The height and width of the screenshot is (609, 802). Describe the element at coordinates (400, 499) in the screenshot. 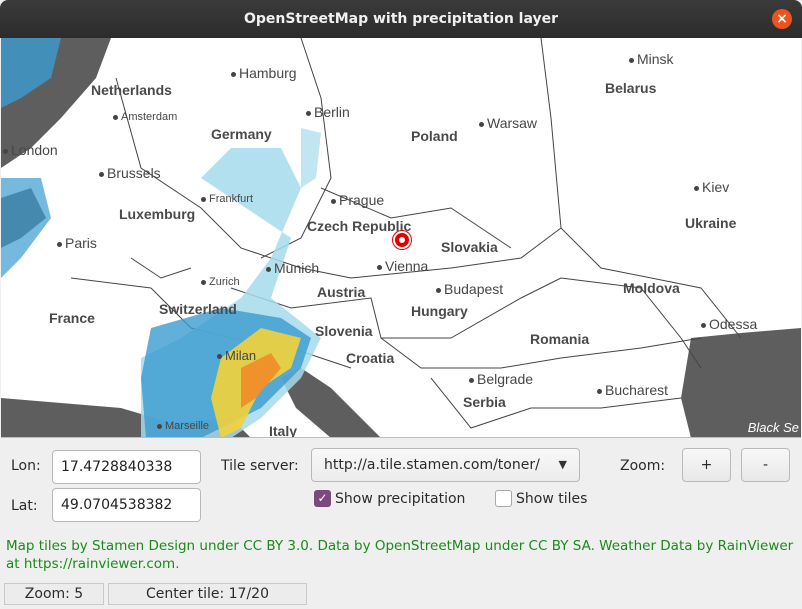

I see `show-precipitation-label: Show precipitation` at that location.